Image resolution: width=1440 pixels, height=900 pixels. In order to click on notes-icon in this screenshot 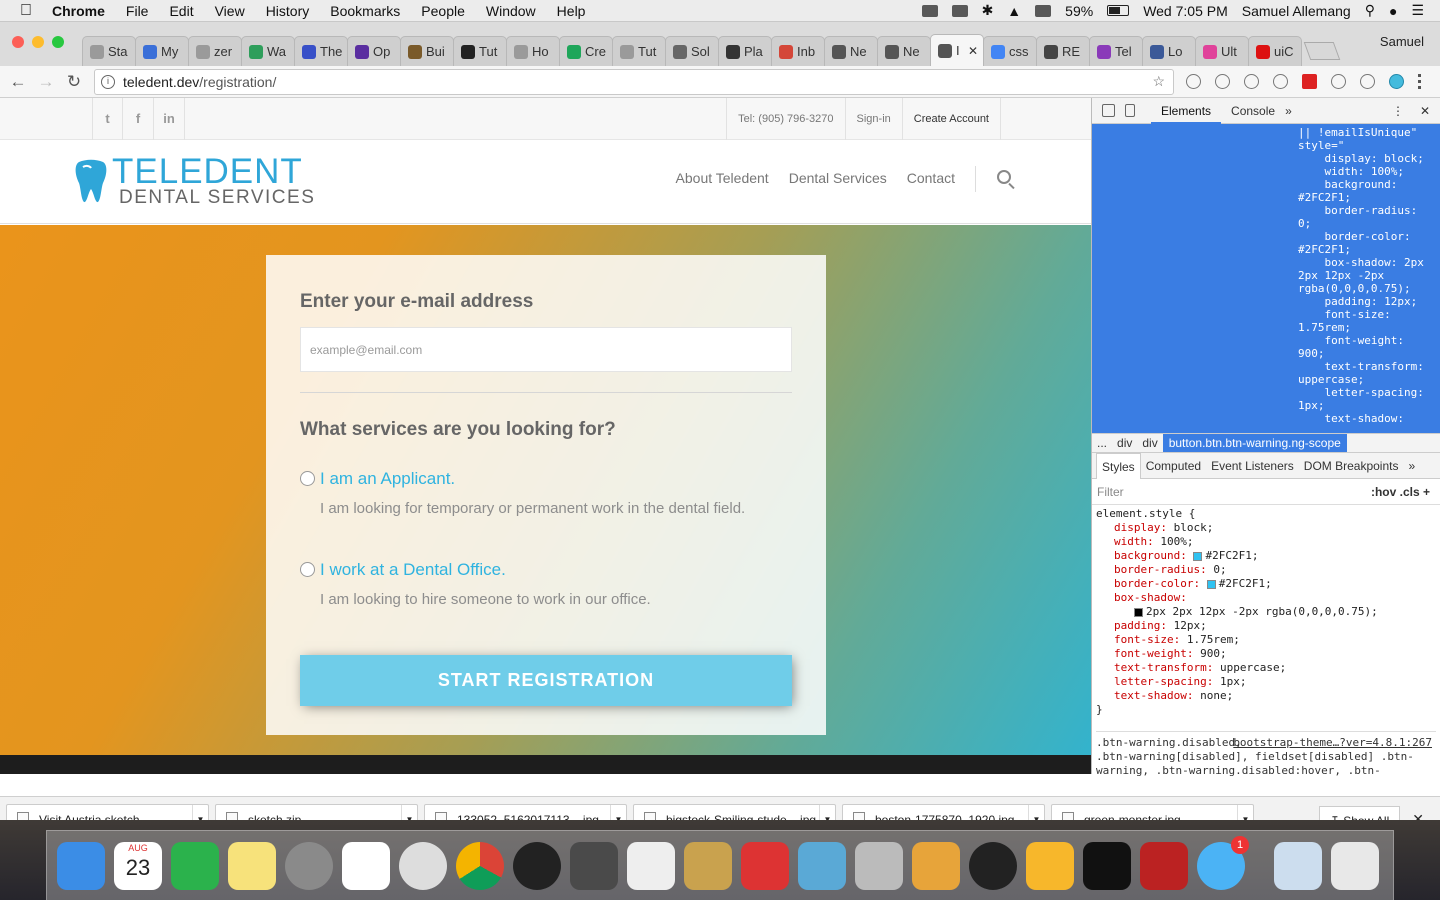, I will do `click(252, 865)`.